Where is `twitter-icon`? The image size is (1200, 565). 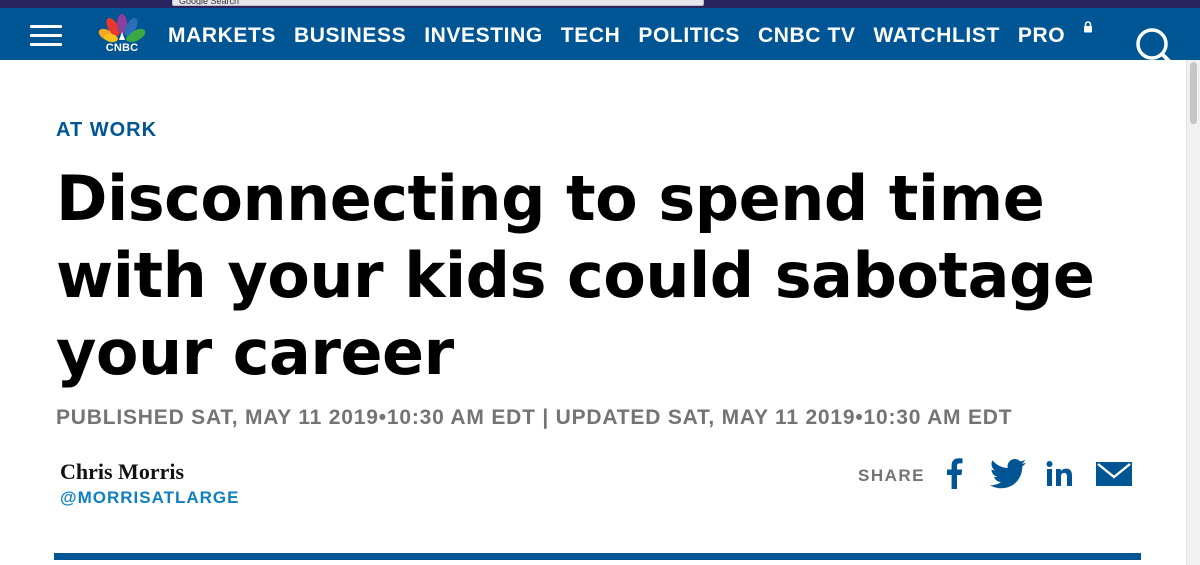 twitter-icon is located at coordinates (1008, 474).